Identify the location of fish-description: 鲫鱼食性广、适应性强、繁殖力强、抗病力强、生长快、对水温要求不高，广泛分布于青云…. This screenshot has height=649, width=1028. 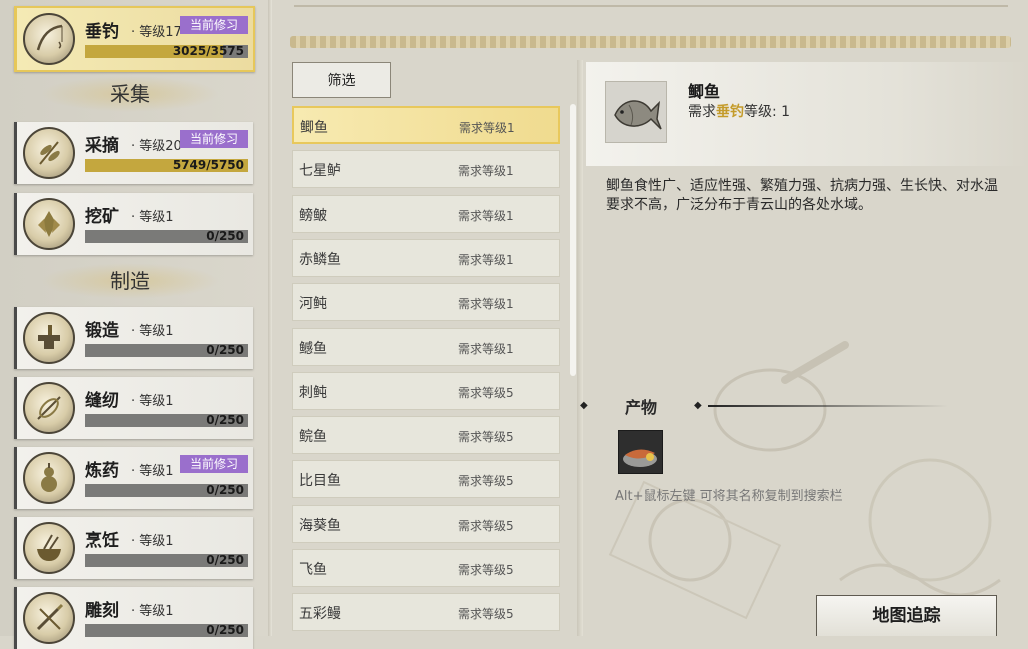
(802, 195).